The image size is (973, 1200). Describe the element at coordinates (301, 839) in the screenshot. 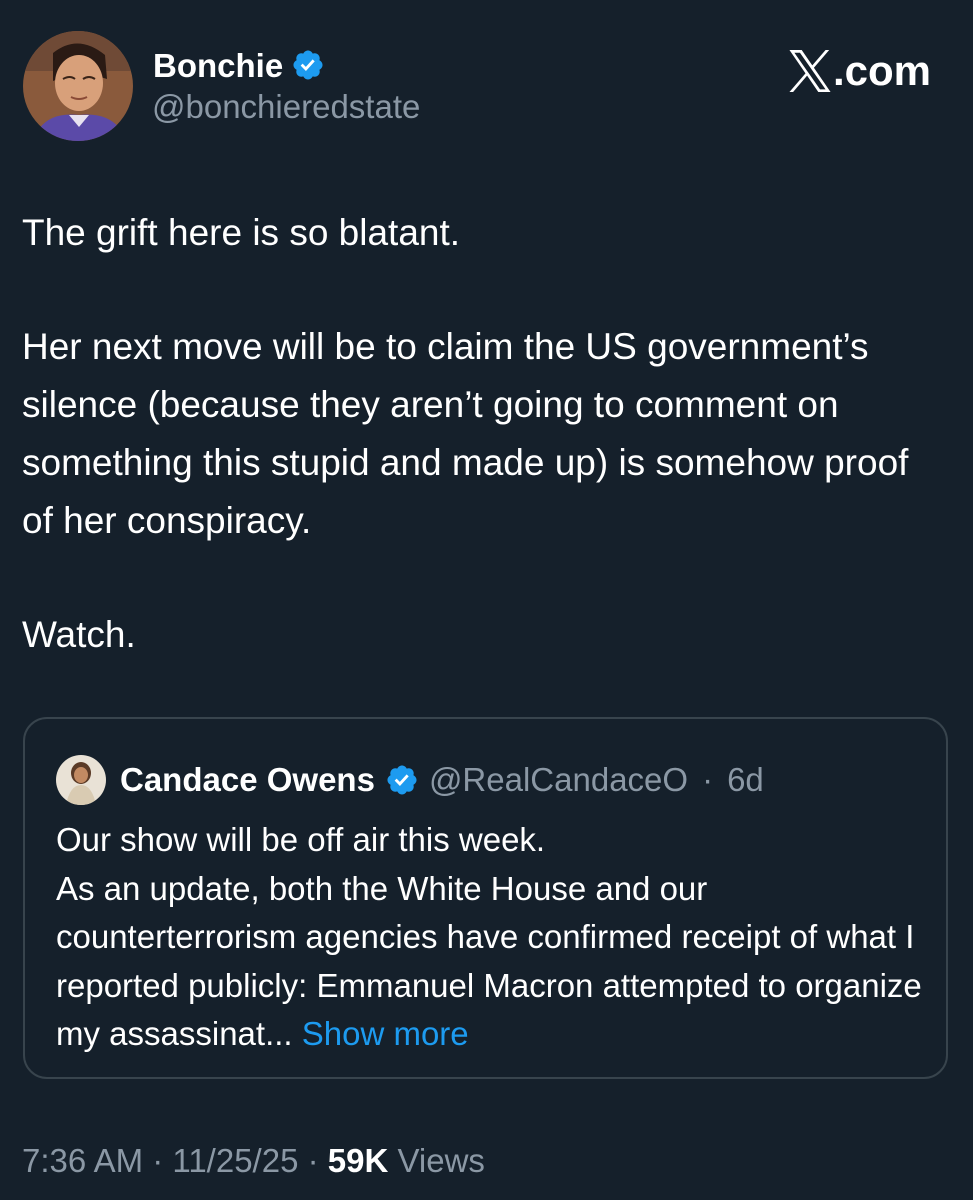

I see `quoted-tweet-line: Our show will be off air this week.` at that location.